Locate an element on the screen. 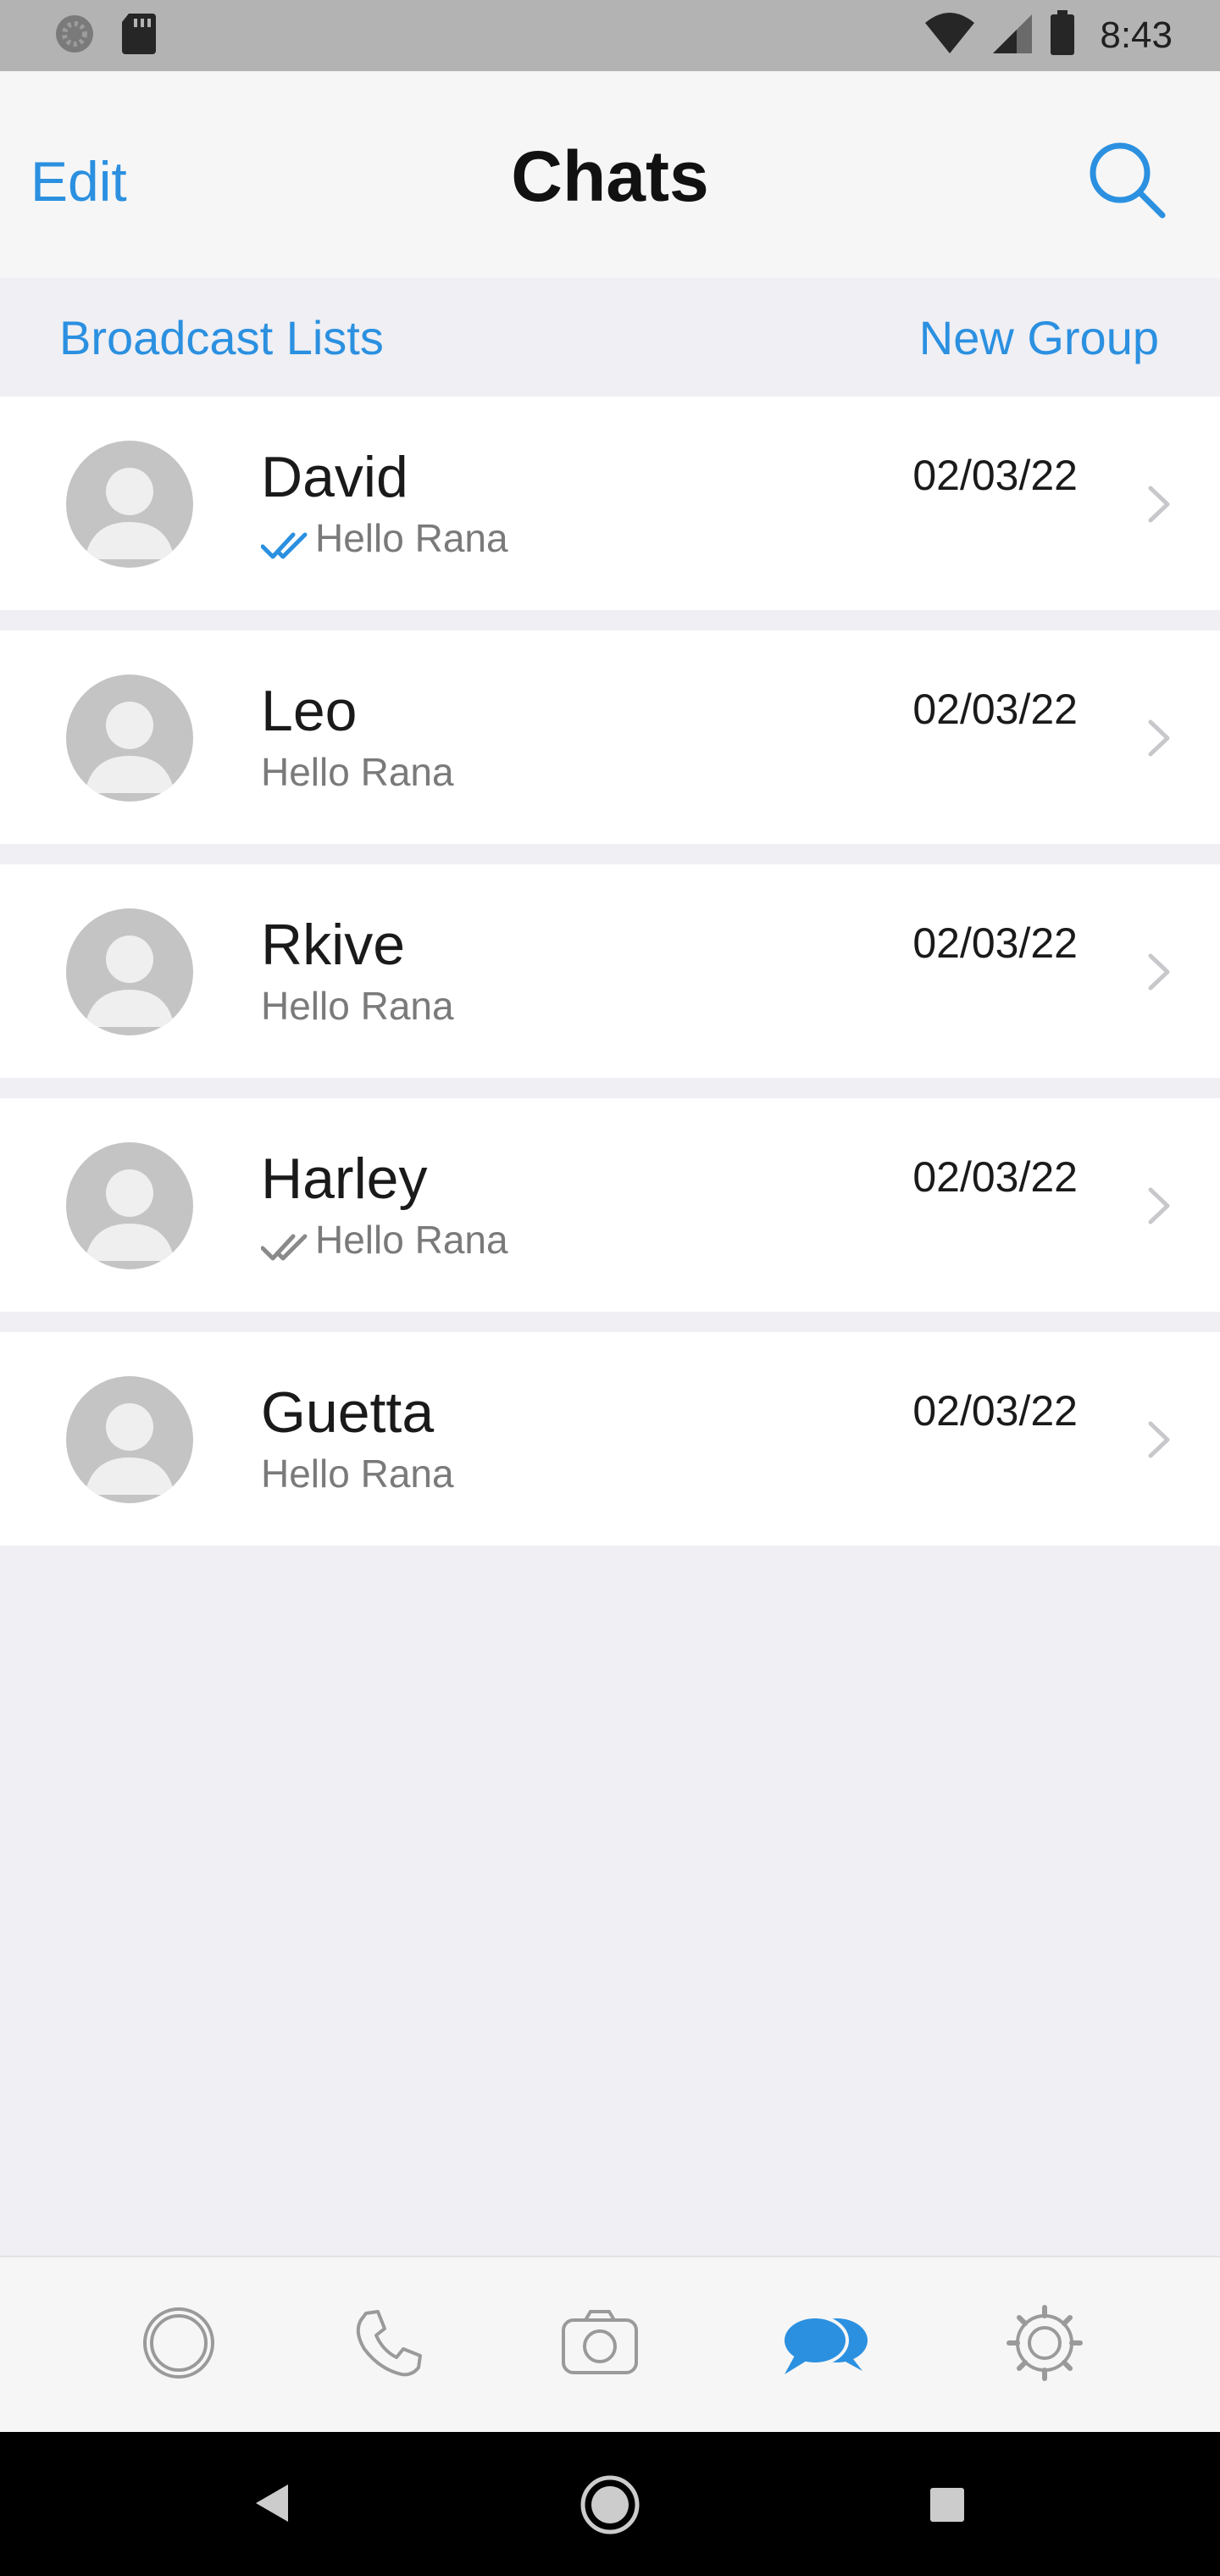  camera-icon is located at coordinates (600, 2342).